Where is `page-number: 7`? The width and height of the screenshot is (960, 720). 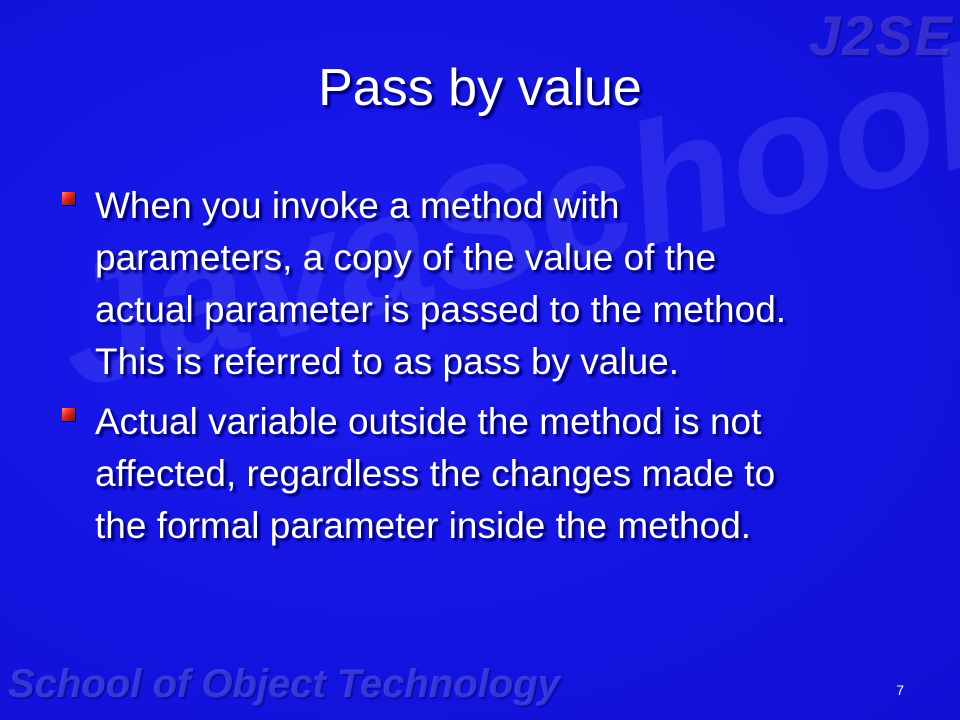 page-number: 7 is located at coordinates (900, 690).